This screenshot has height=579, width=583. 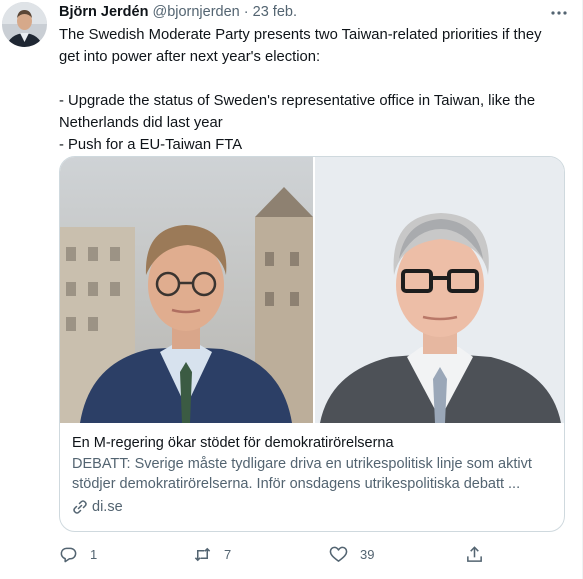 I want to click on reply-count: 1, so click(x=94, y=554).